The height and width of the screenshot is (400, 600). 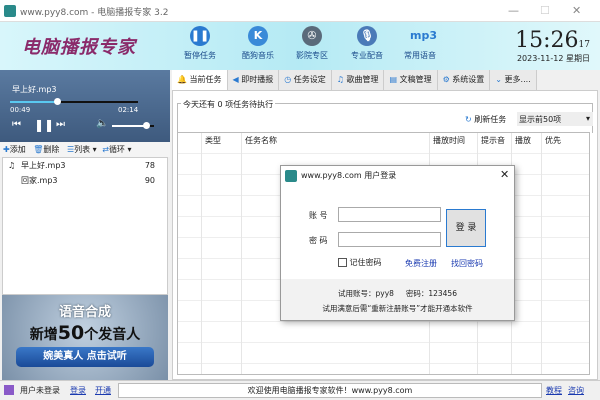 What do you see at coordinates (449, 140) in the screenshot?
I see `column-header: 播放时间` at bounding box center [449, 140].